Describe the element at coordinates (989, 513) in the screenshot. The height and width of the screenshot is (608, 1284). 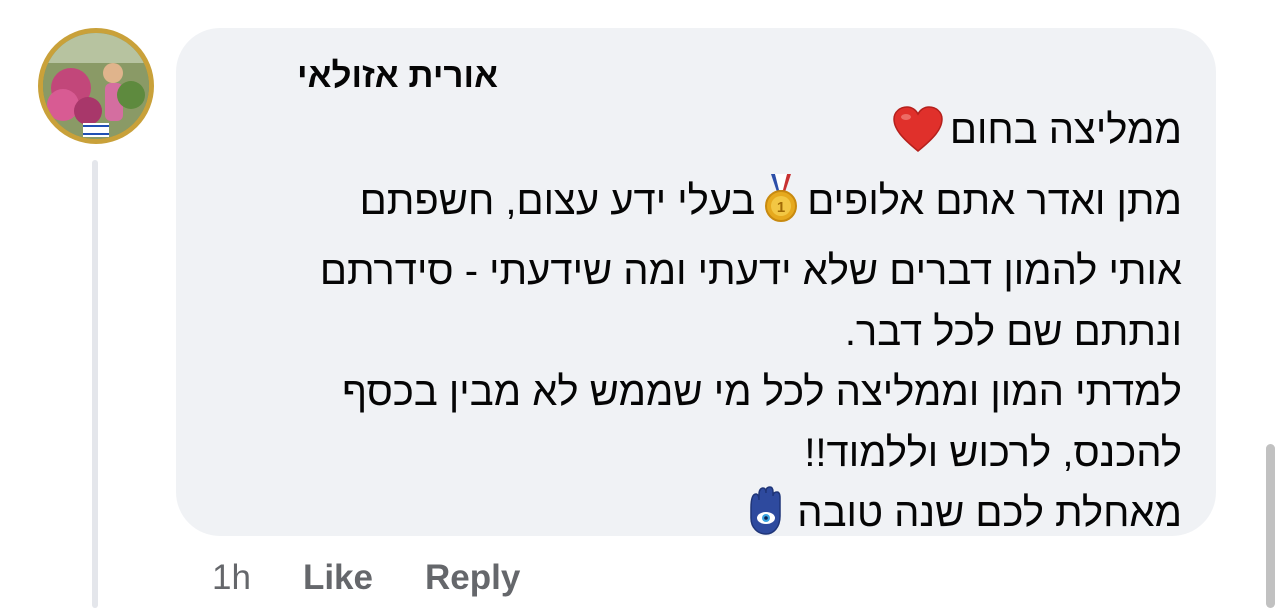
I see `comment-line-text: מאחלת לכם שנה טובה` at that location.